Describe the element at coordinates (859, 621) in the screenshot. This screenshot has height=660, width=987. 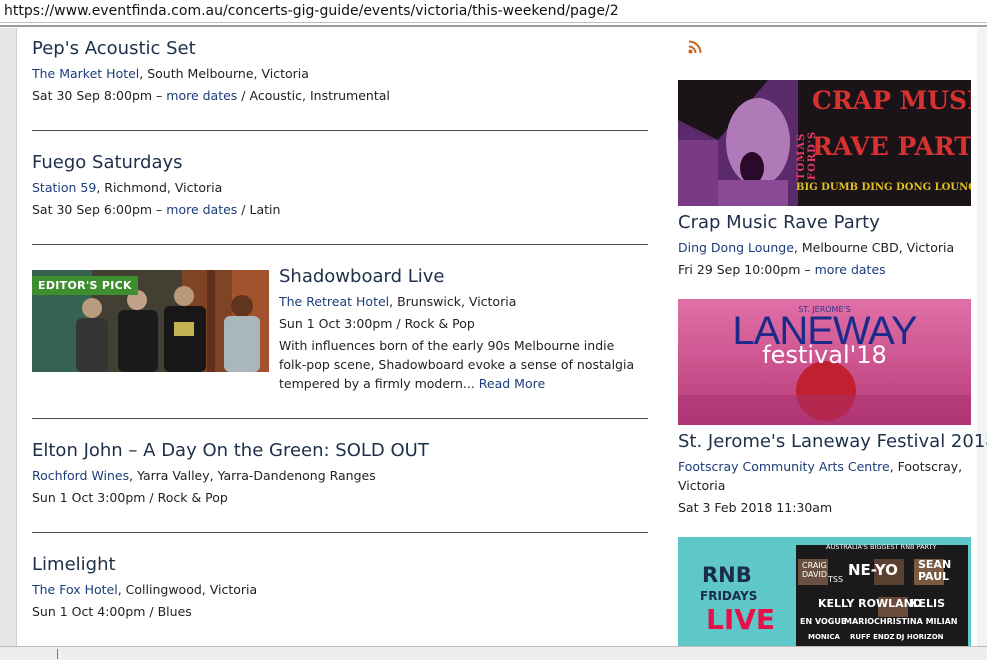
I see `lineup-mario: MARIO` at that location.